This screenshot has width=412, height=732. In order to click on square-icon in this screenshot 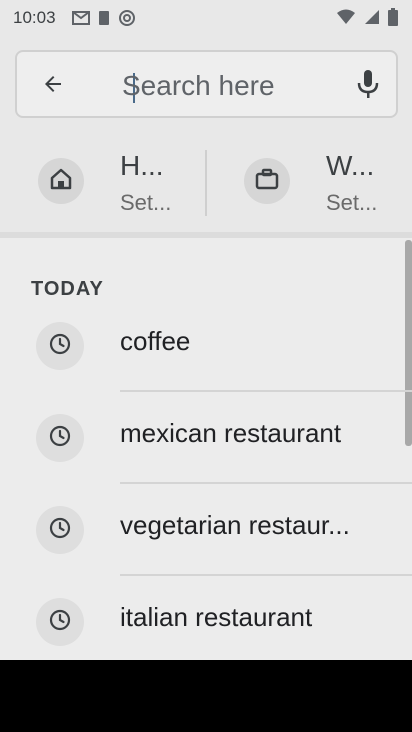, I will do `click(104, 20)`.